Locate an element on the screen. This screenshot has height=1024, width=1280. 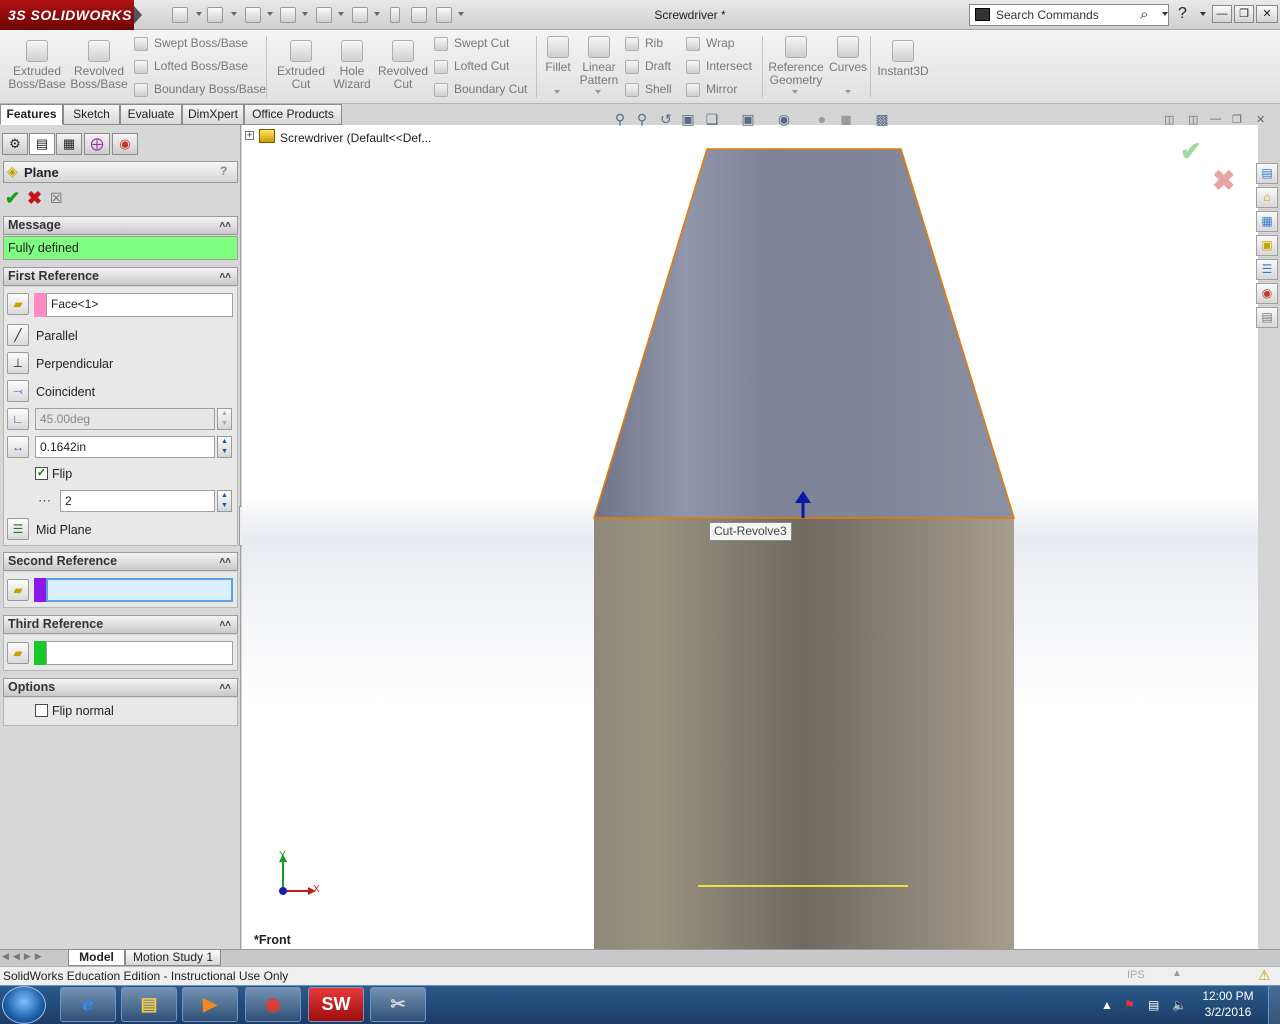
hole-wizard-button: Hole Wizard is located at coordinates (352, 65).